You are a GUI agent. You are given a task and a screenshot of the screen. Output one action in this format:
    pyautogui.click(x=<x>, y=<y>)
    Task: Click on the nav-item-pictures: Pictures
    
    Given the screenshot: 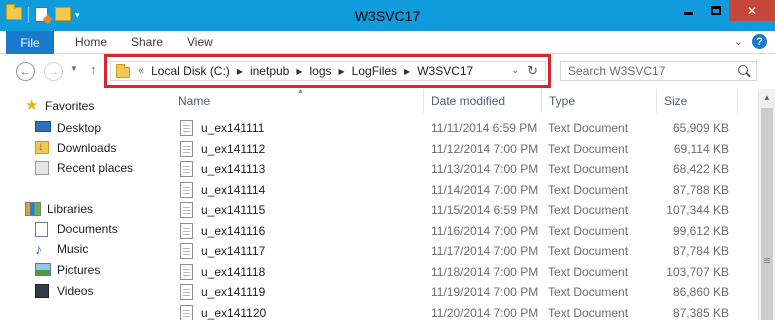 What is the action you would take?
    pyautogui.click(x=67, y=270)
    